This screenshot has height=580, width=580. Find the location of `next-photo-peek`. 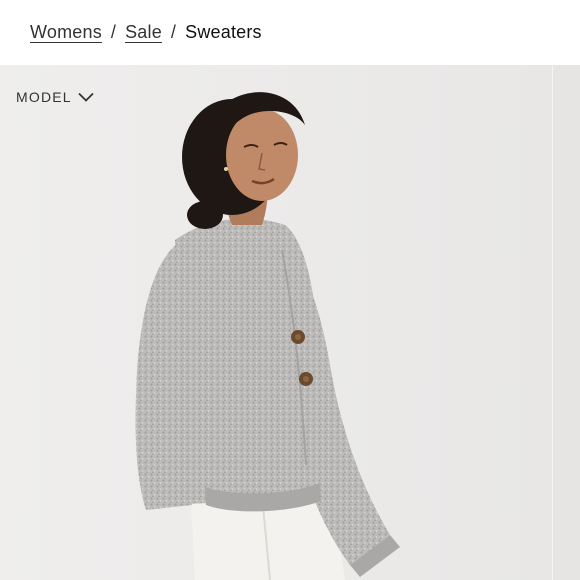

next-photo-peek is located at coordinates (566, 322).